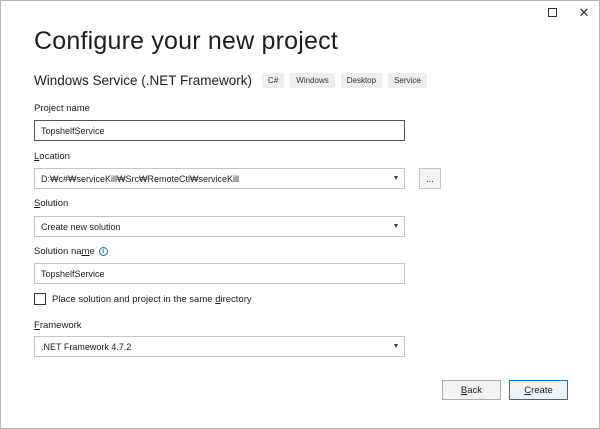 This screenshot has height=429, width=600. What do you see at coordinates (40, 299) in the screenshot?
I see `same-directory-checkbox` at bounding box center [40, 299].